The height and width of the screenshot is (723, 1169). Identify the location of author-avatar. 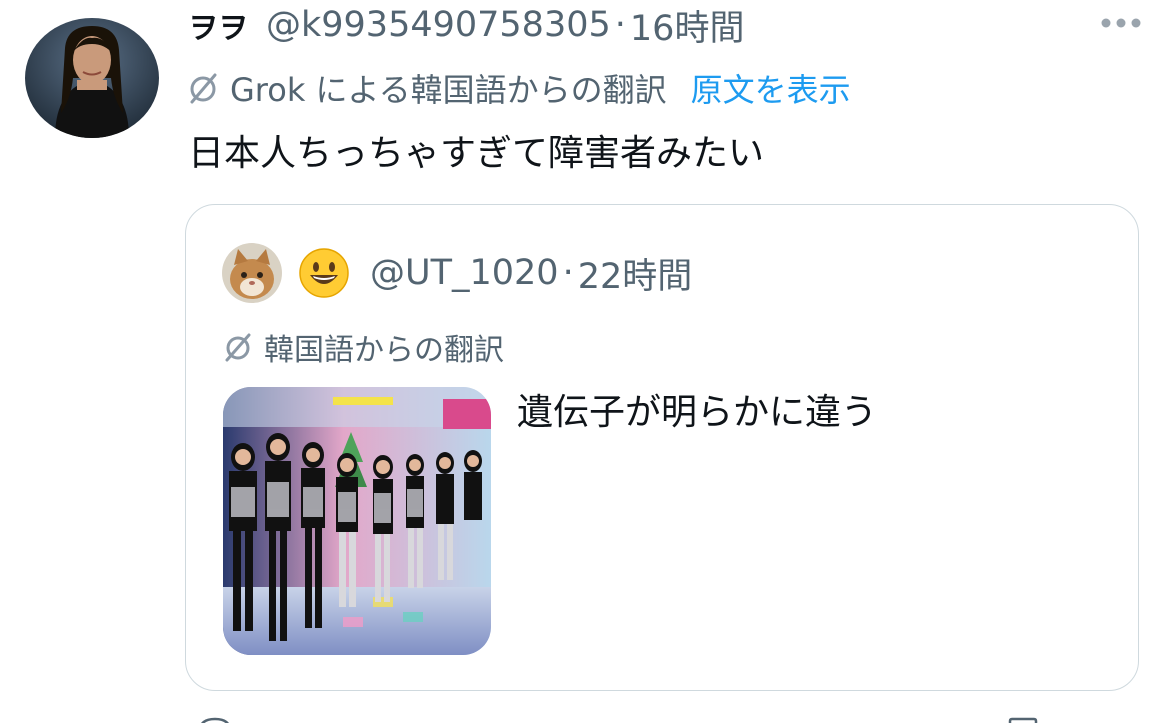
(92, 78).